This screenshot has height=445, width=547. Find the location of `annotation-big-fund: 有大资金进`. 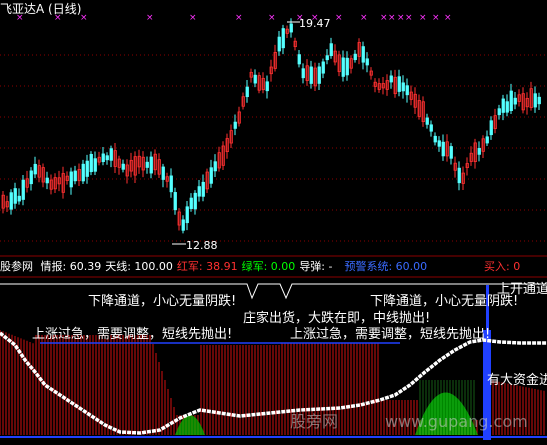

annotation-big-fund: 有大资金进 is located at coordinates (517, 380).